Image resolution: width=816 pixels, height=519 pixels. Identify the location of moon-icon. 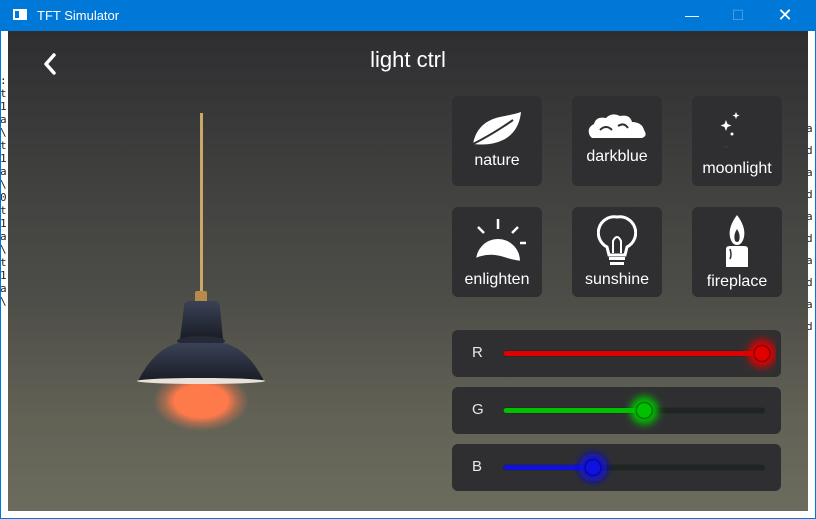
(734, 126).